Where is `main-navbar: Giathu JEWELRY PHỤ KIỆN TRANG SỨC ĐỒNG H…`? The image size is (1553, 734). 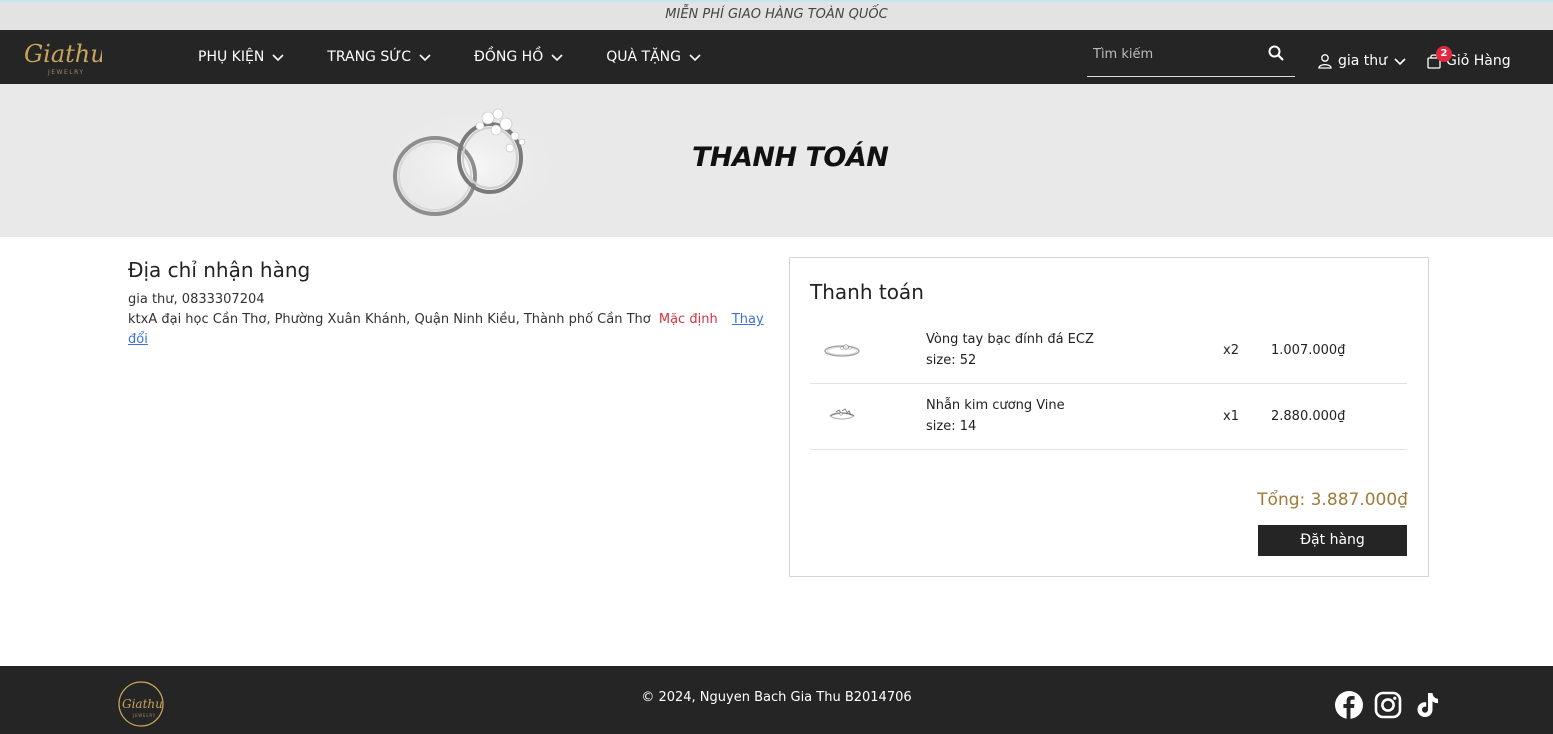
main-navbar: Giathu JEWELRY PHỤ KIỆN TRANG SỨC ĐỒNG H… is located at coordinates (776, 57).